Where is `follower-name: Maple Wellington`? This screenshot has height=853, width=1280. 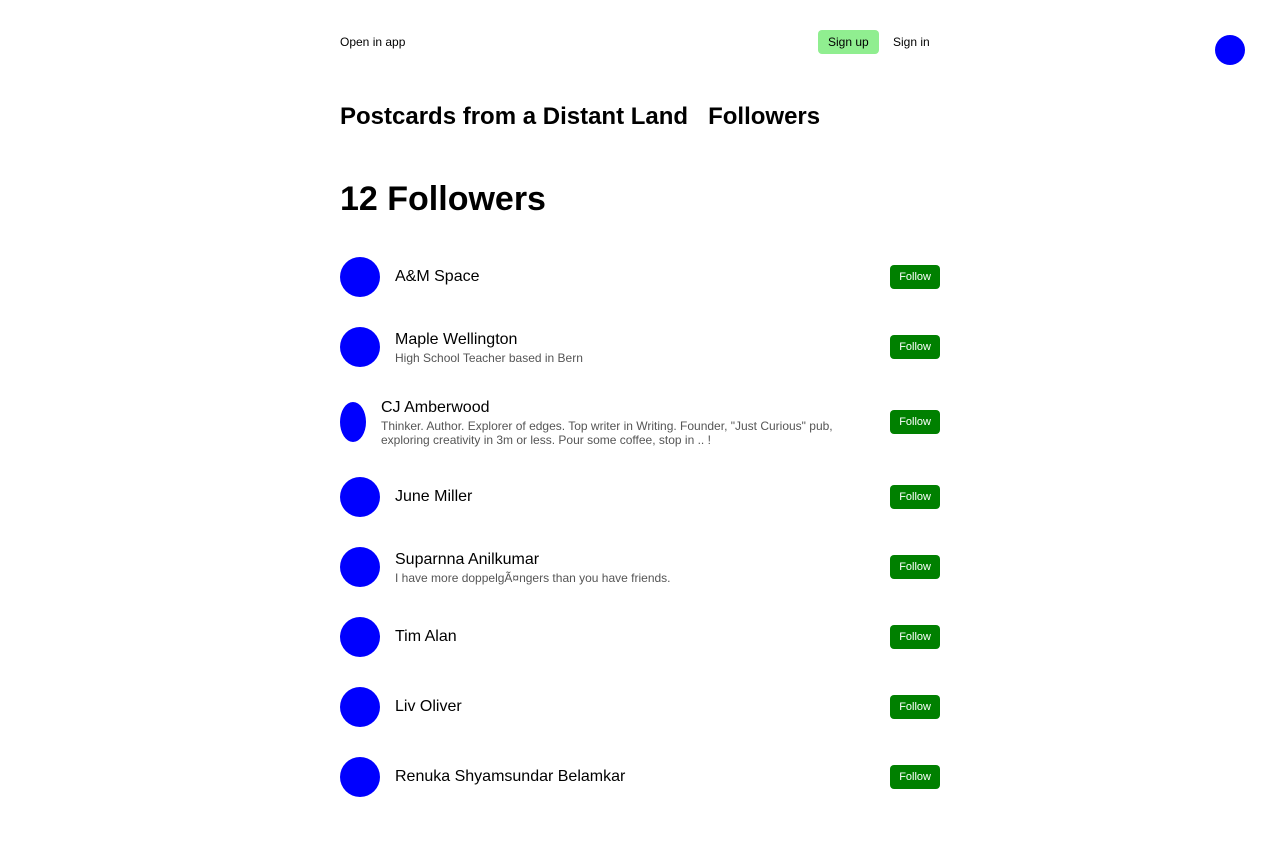 follower-name: Maple Wellington is located at coordinates (637, 340).